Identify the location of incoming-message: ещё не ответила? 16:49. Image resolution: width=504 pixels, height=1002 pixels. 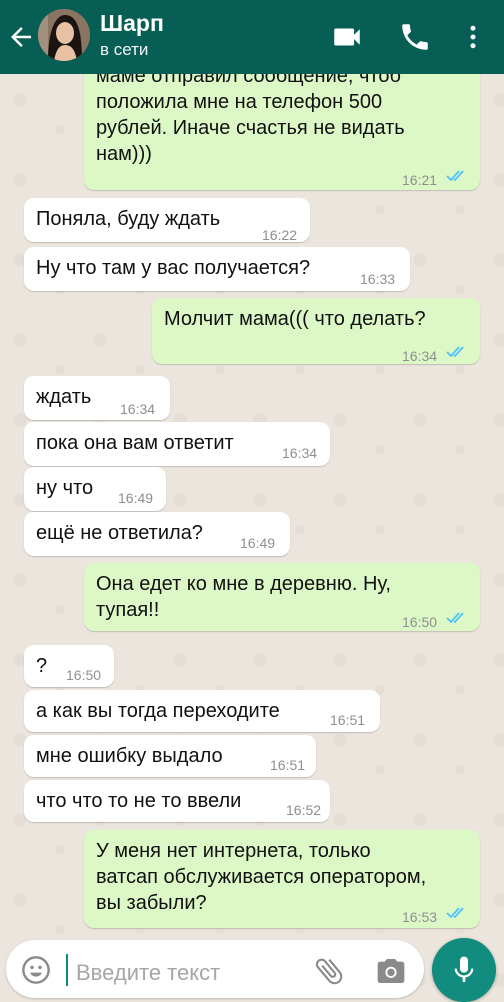
(157, 534).